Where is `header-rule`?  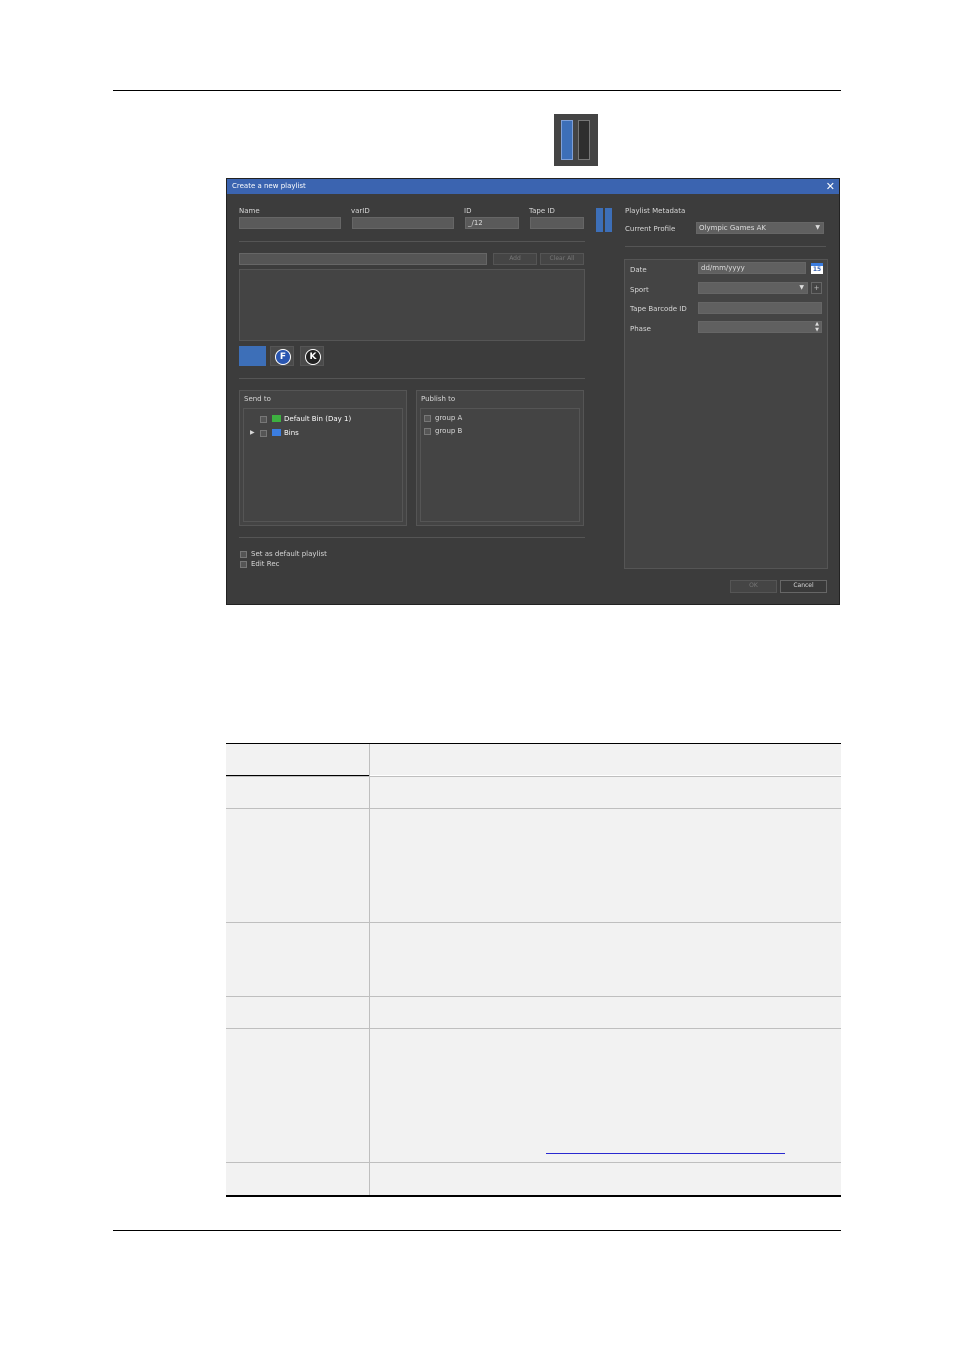 header-rule is located at coordinates (477, 90).